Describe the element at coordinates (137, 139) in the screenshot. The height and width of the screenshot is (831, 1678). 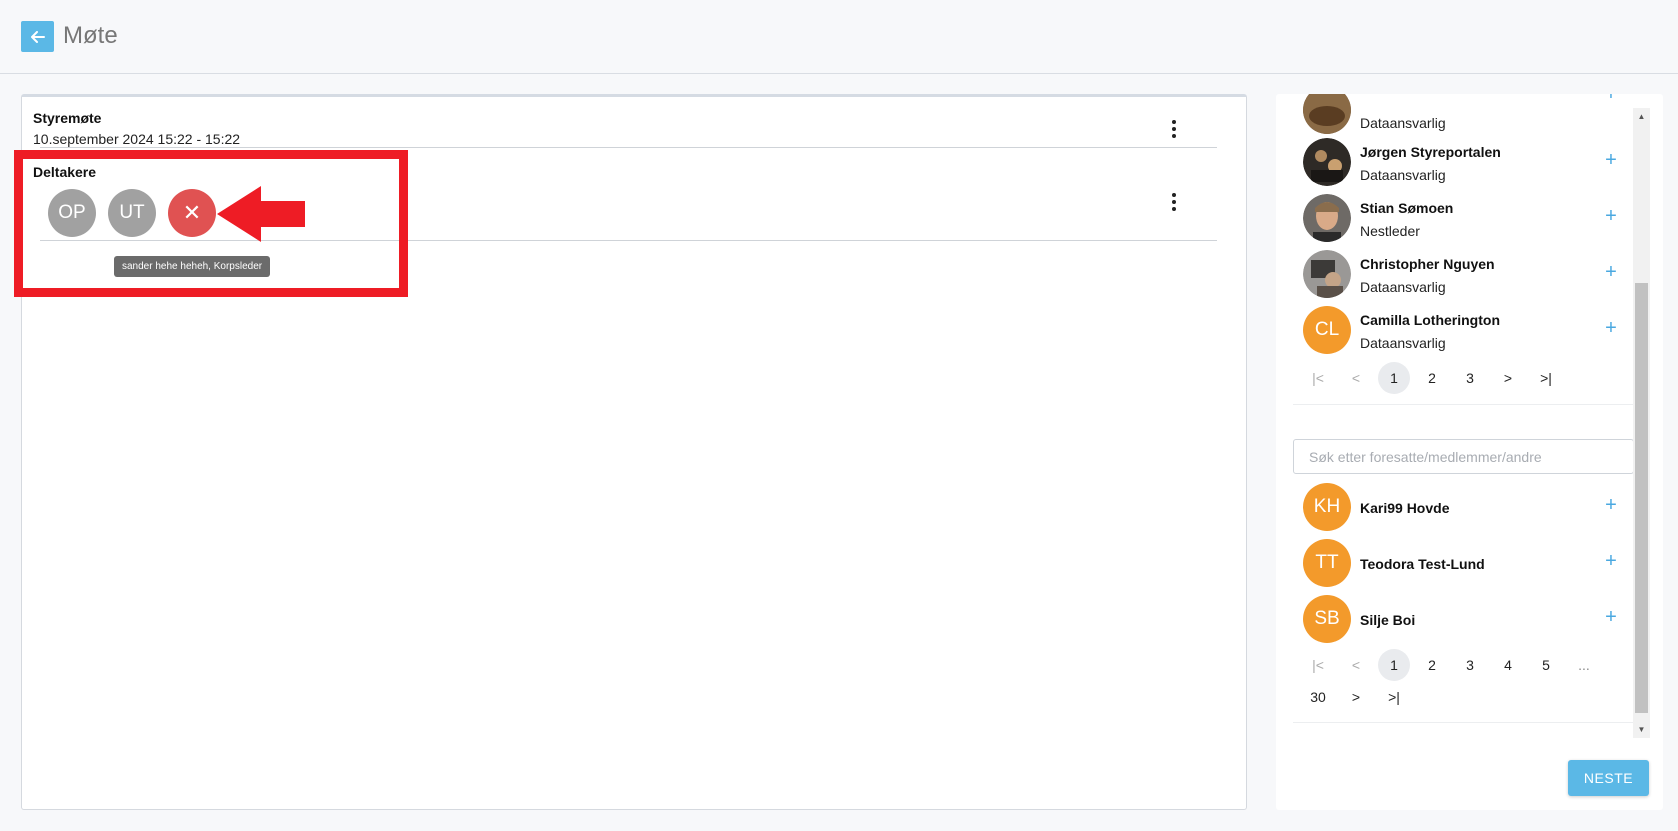
I see `meeting-date: 10.september 2024 15:22 - 15:22` at that location.